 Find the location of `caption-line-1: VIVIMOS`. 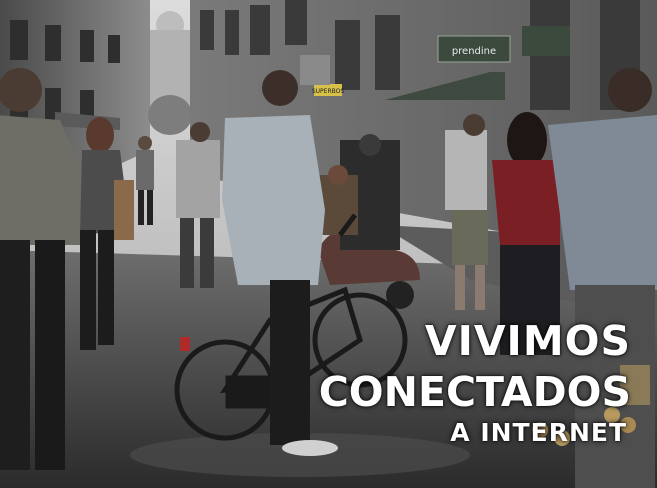

caption-line-1: VIVIMOS is located at coordinates (527, 341).